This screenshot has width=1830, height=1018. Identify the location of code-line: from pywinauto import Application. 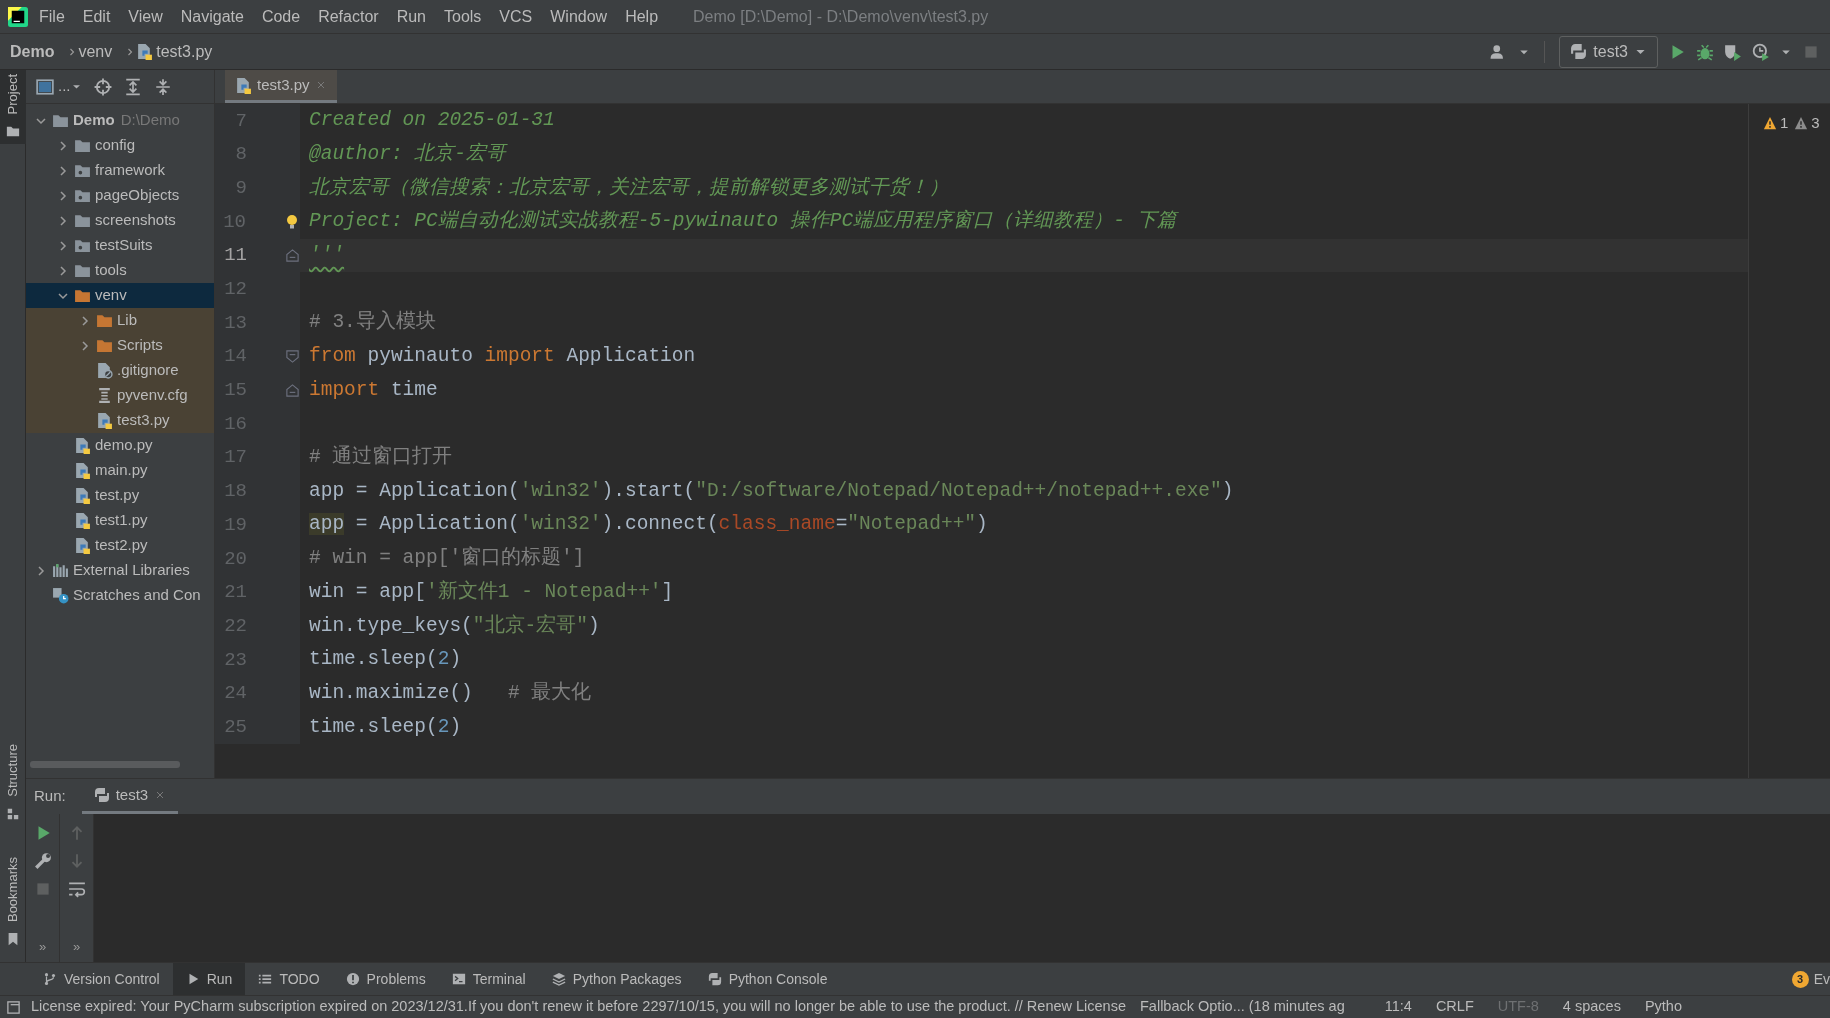
(502, 357).